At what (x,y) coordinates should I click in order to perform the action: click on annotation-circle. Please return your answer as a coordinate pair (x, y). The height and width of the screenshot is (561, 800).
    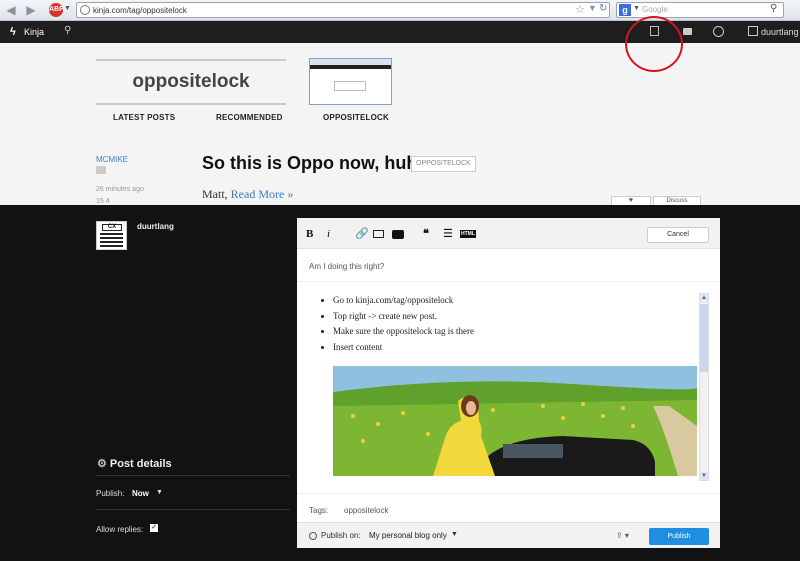
    Looking at the image, I should click on (654, 44).